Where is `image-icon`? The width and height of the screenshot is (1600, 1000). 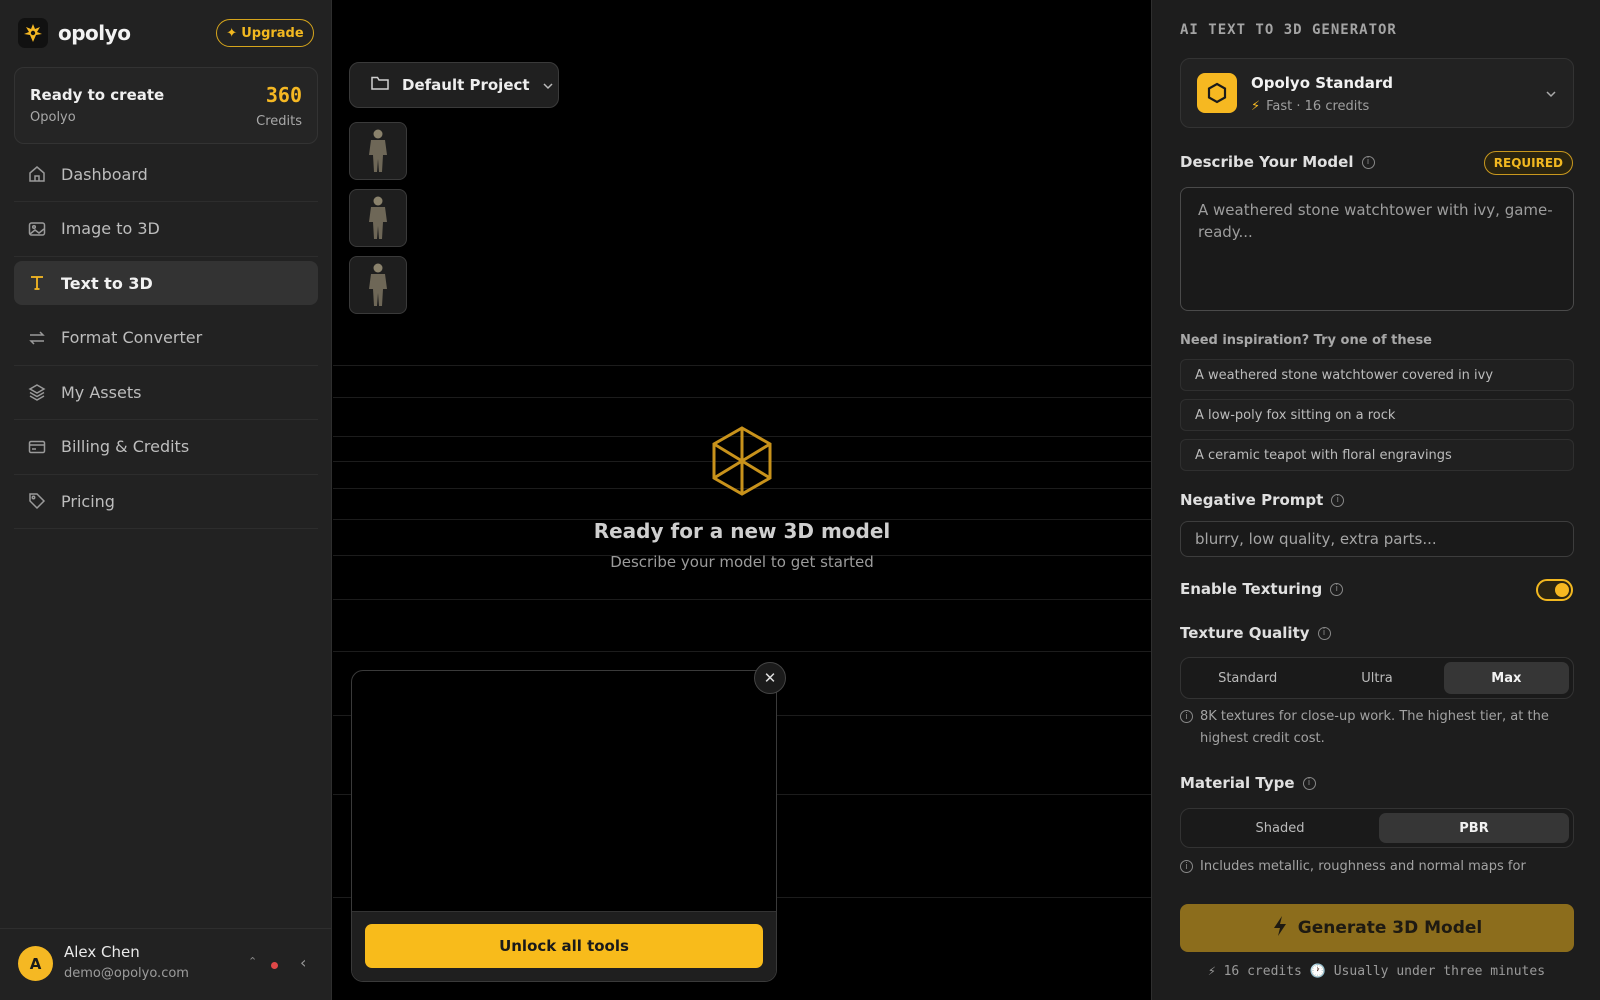
image-icon is located at coordinates (37, 229).